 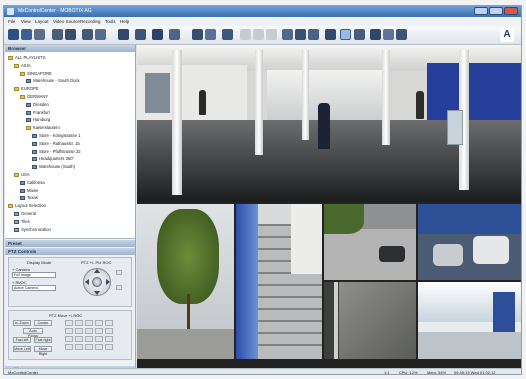 I want to click on arrow-left-icon, so click(x=87, y=282).